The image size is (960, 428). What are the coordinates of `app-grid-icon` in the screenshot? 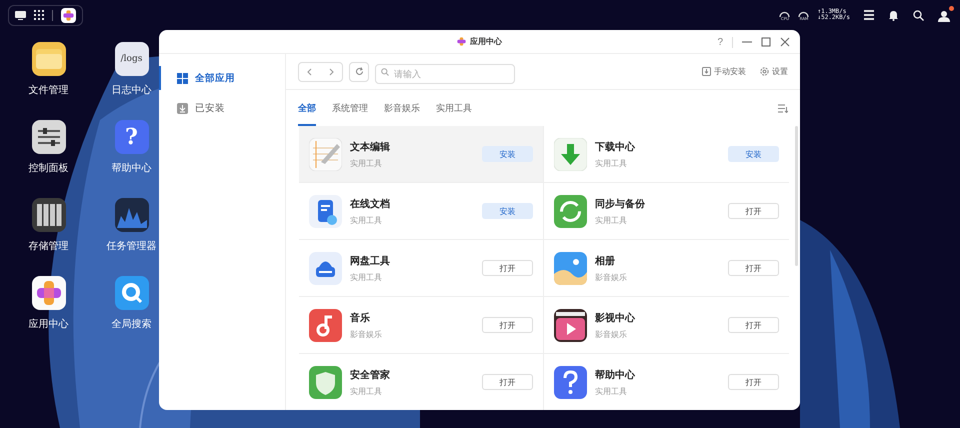 It's located at (39, 15).